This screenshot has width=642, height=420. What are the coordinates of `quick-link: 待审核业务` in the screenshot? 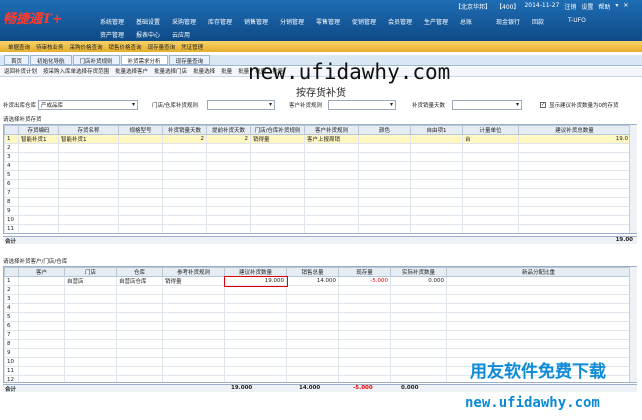 It's located at (50, 47).